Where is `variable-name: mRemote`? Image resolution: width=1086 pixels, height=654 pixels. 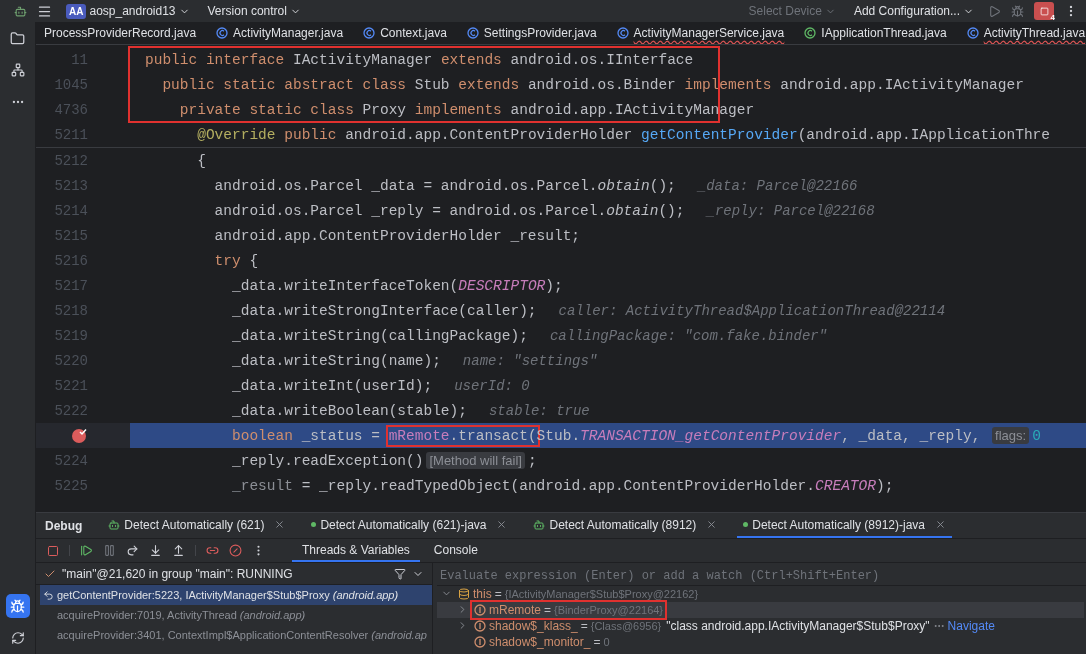
variable-name: mRemote is located at coordinates (515, 609).